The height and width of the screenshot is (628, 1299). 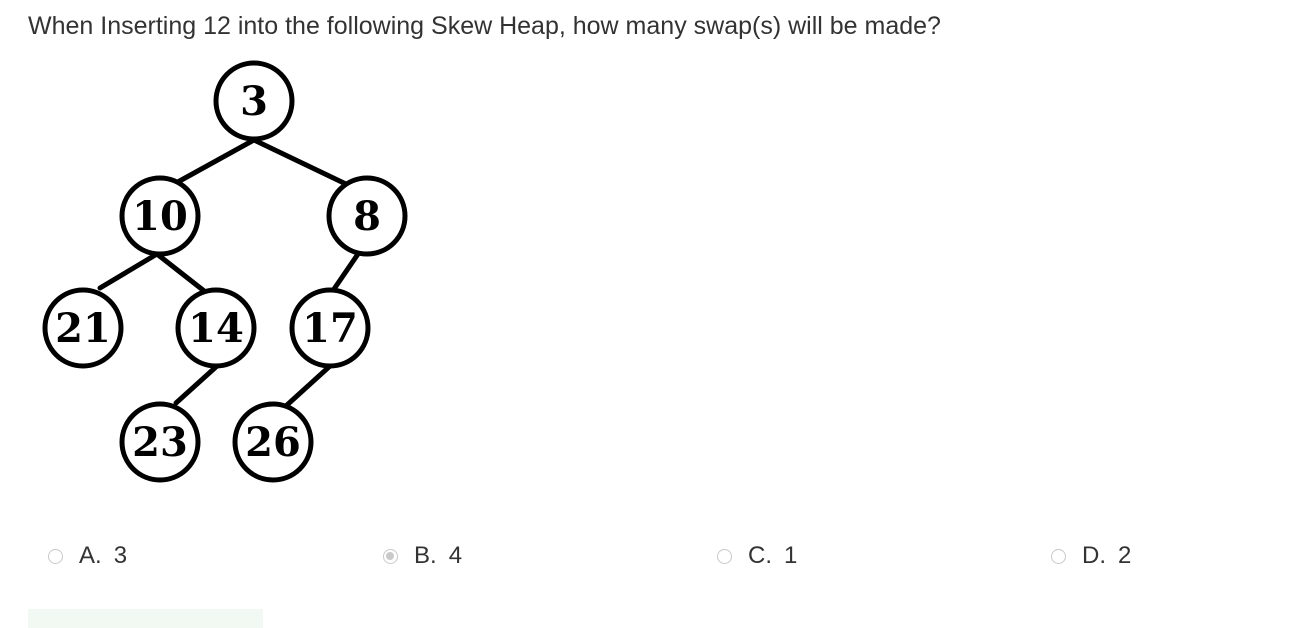 I want to click on svg-text: 14, so click(x=216, y=328).